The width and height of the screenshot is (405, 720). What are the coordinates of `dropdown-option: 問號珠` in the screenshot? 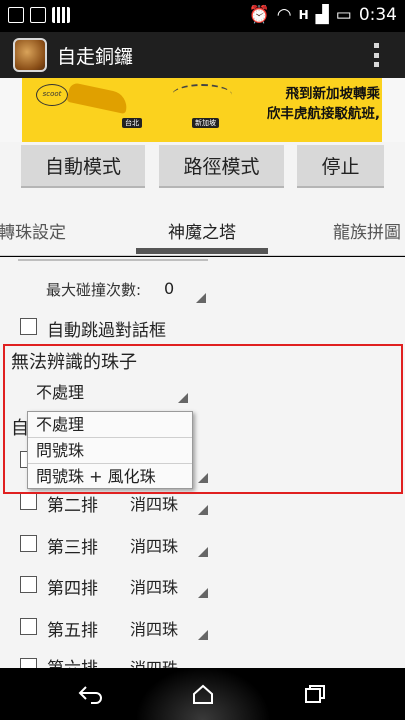 It's located at (110, 451).